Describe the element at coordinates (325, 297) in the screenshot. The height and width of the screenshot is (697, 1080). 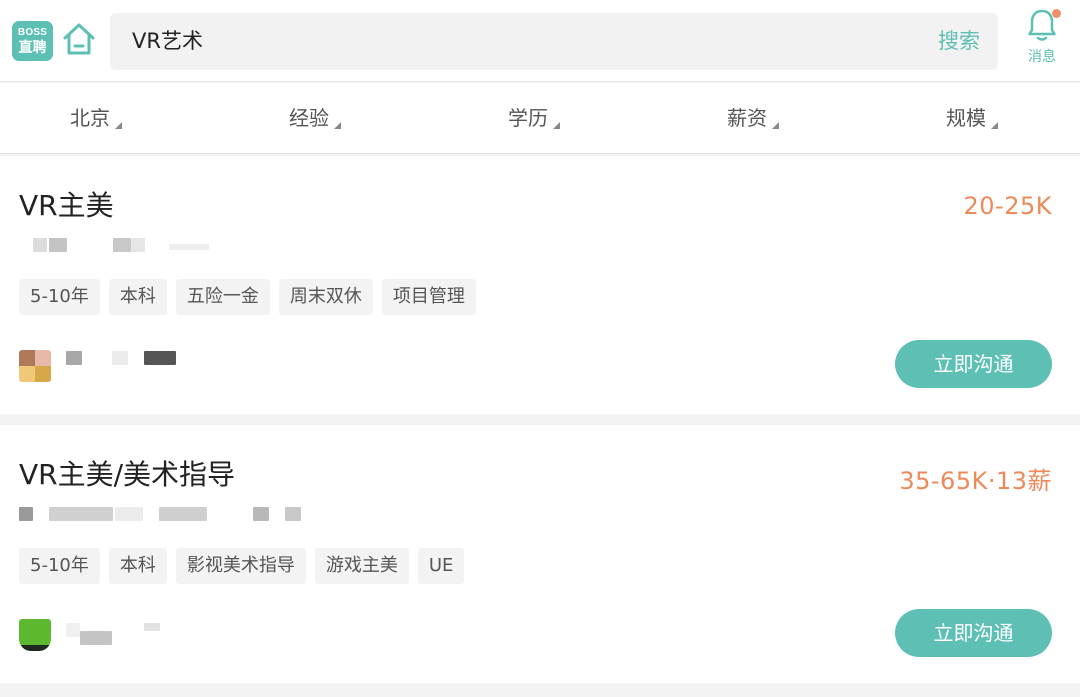
I see `job-tag: 周末双休` at that location.